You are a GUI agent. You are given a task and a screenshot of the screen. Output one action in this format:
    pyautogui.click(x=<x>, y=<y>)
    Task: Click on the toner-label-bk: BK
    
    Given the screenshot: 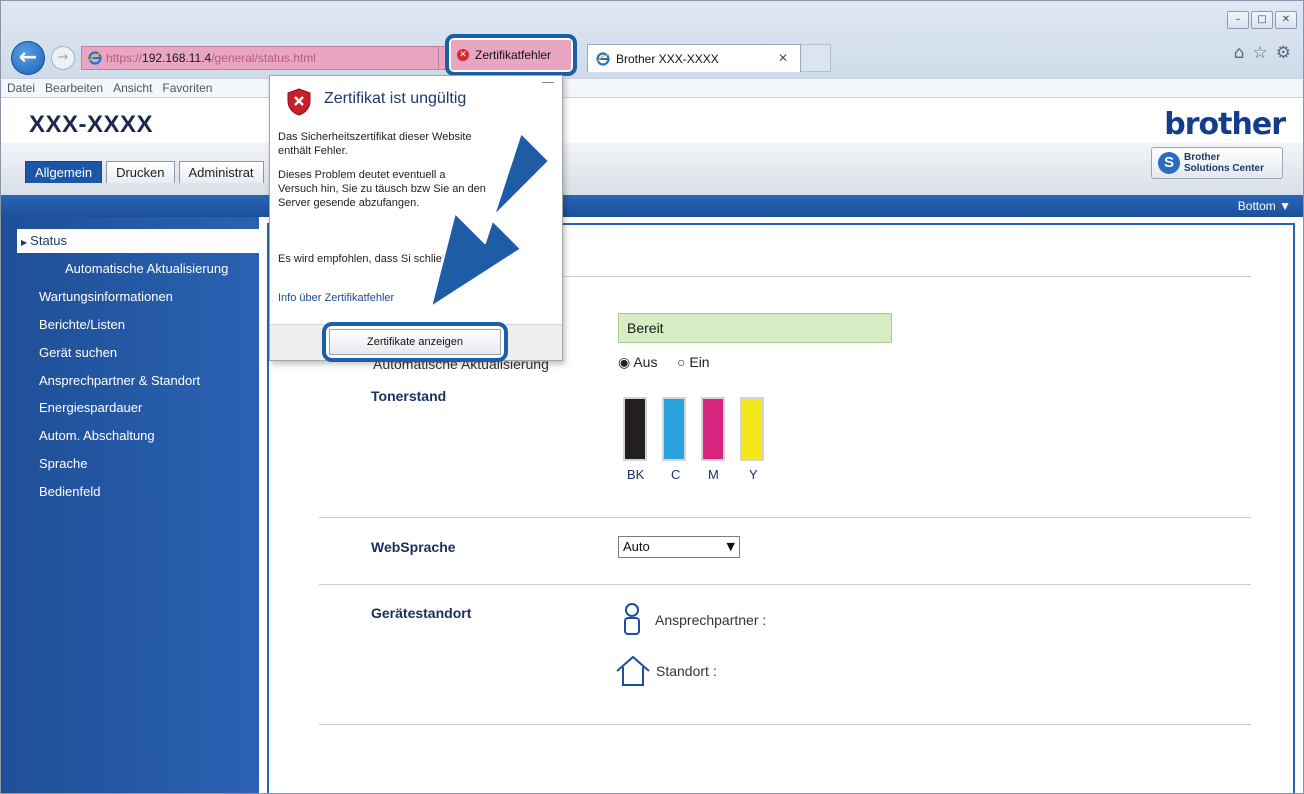 What is the action you would take?
    pyautogui.click(x=636, y=474)
    